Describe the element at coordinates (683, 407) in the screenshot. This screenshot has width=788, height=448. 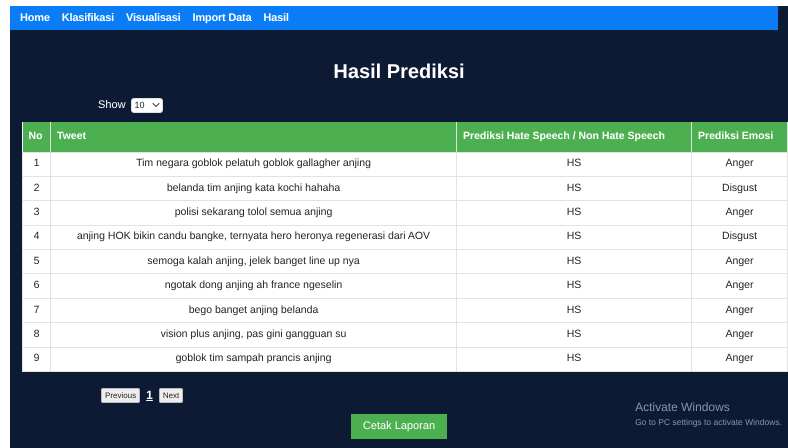
I see `activation-title: Activate Windows` at that location.